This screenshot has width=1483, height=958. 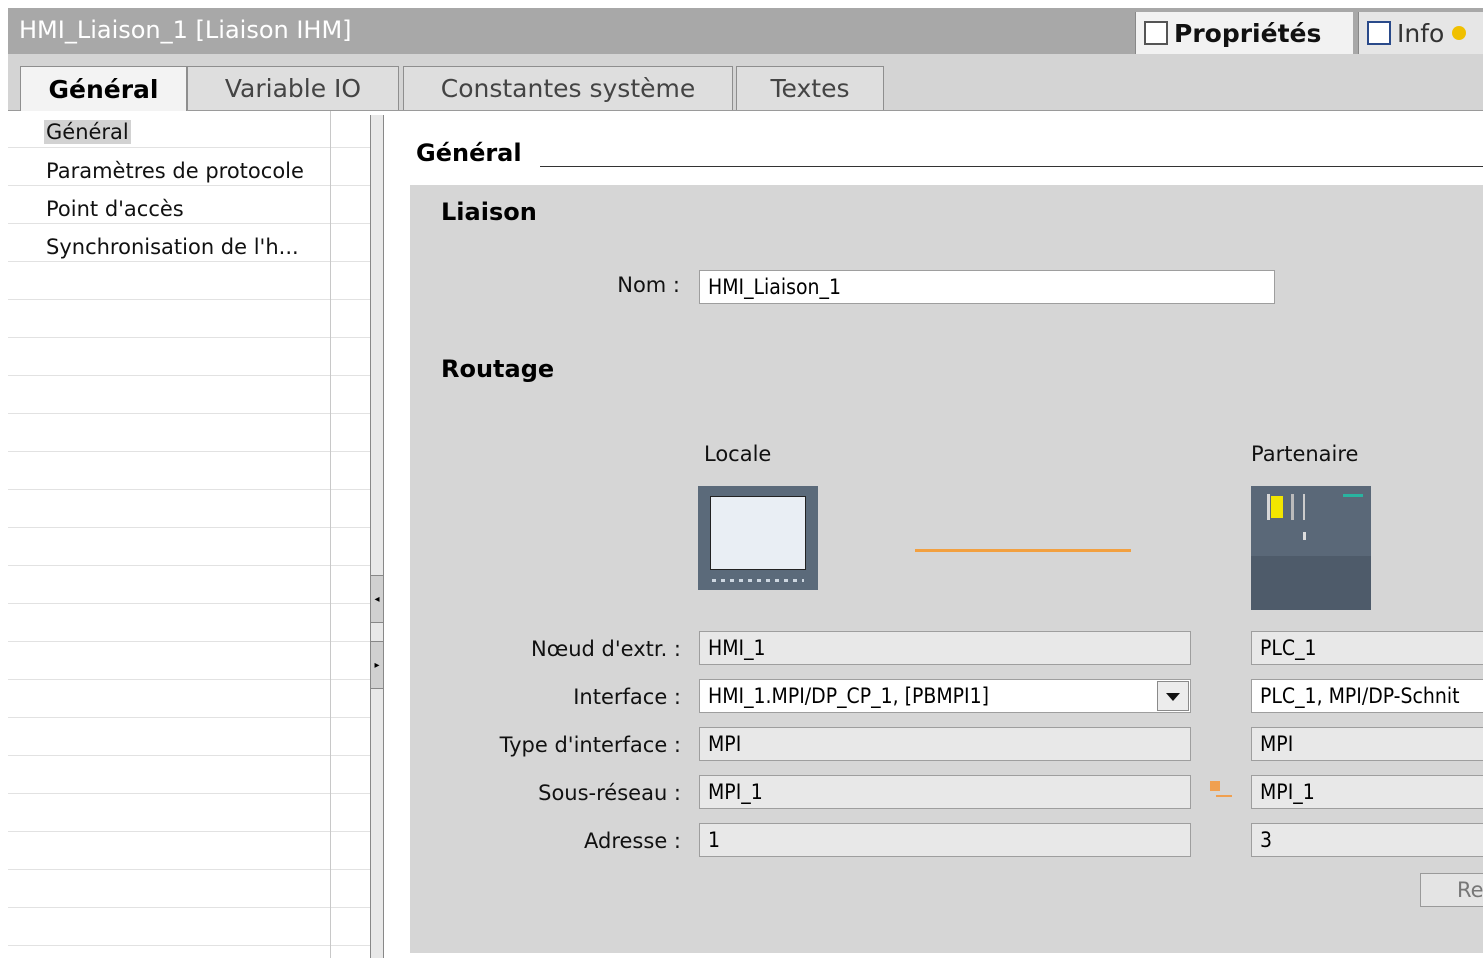 What do you see at coordinates (1221, 791) in the screenshot?
I see `subnet-link-icon` at bounding box center [1221, 791].